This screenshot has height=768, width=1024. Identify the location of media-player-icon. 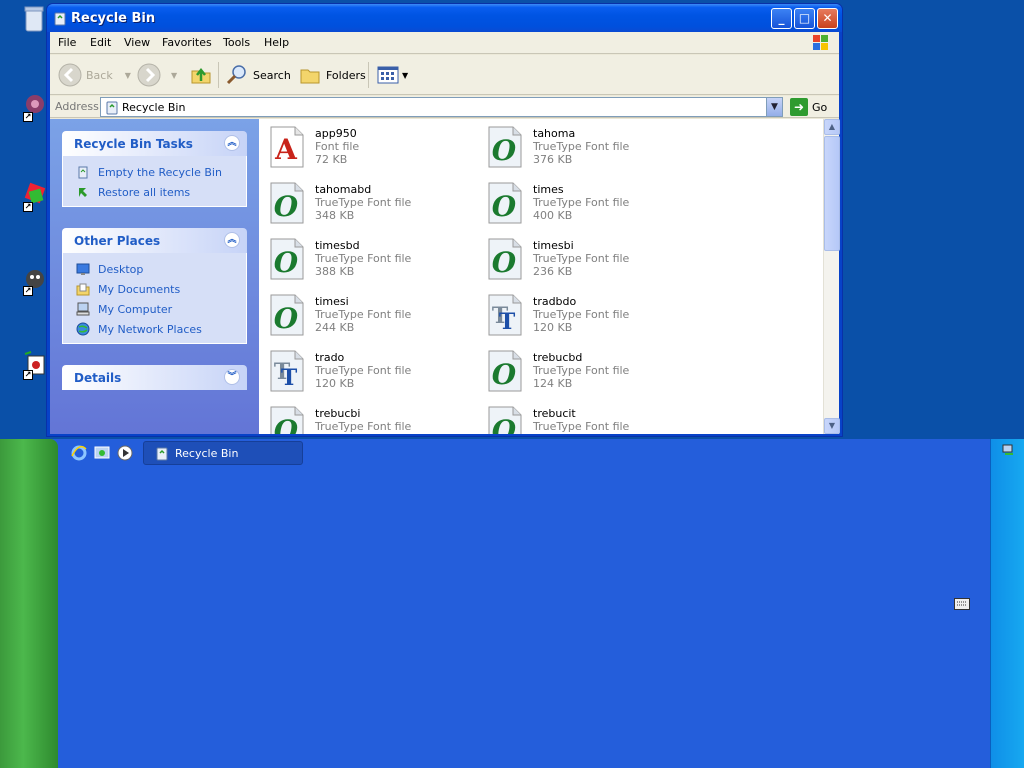
(125, 453).